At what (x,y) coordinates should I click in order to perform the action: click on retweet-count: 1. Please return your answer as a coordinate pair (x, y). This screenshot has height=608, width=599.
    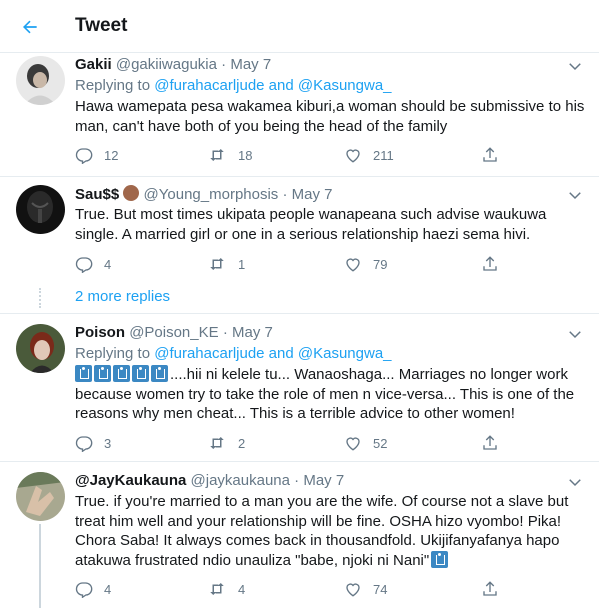
    Looking at the image, I should click on (242, 264).